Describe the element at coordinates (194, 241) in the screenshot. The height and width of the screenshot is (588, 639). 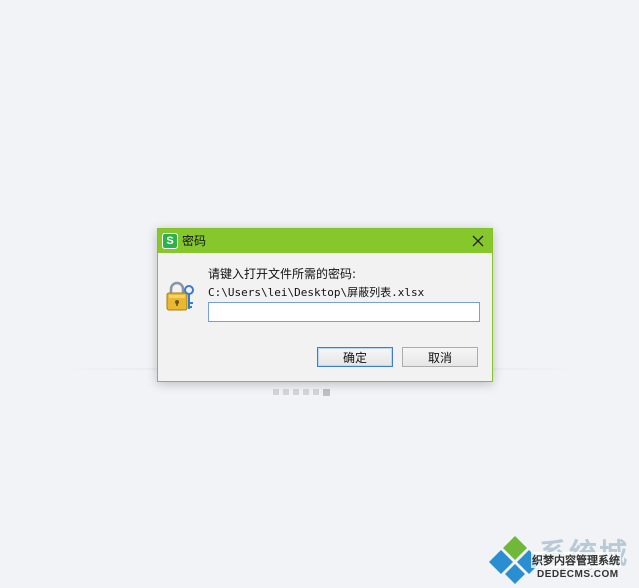
I see `dialog-title: 密码` at that location.